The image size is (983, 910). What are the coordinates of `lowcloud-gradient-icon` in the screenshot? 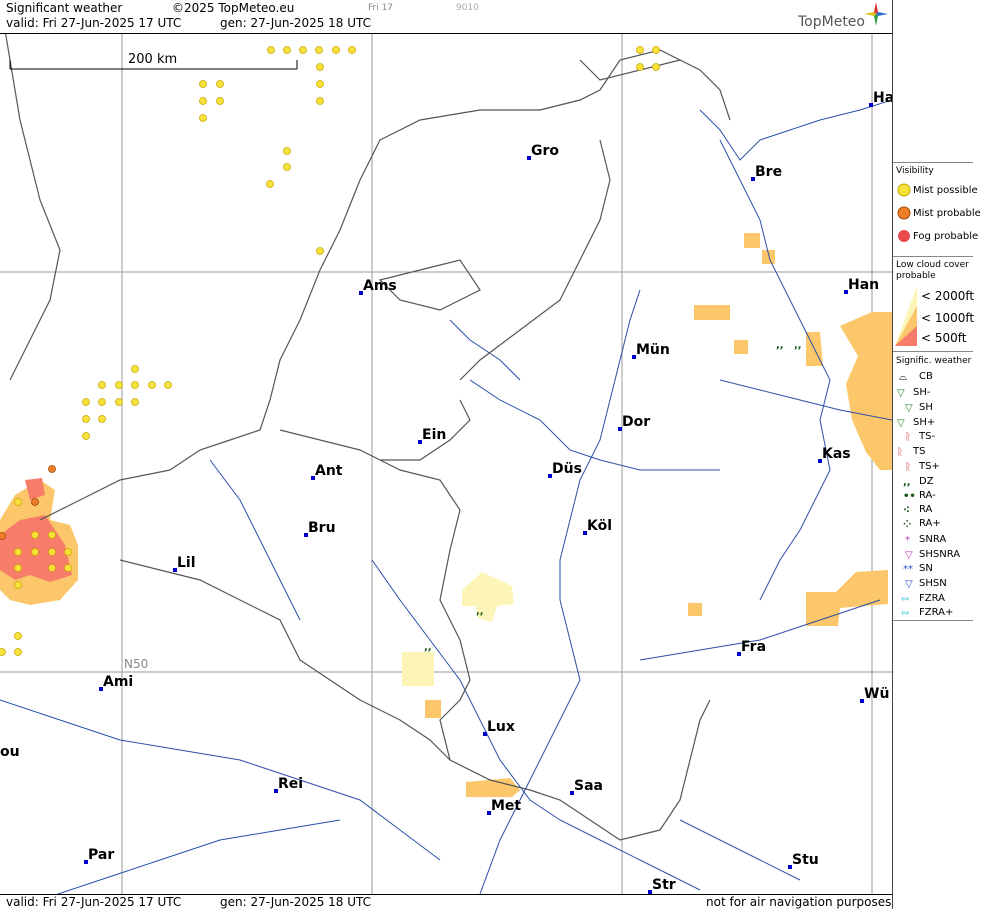 It's located at (906, 316).